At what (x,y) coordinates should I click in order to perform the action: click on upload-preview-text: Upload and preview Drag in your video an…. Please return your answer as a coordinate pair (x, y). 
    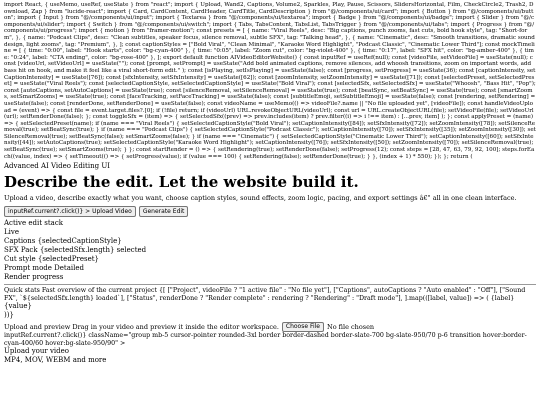
    Looking at the image, I should click on (141, 326).